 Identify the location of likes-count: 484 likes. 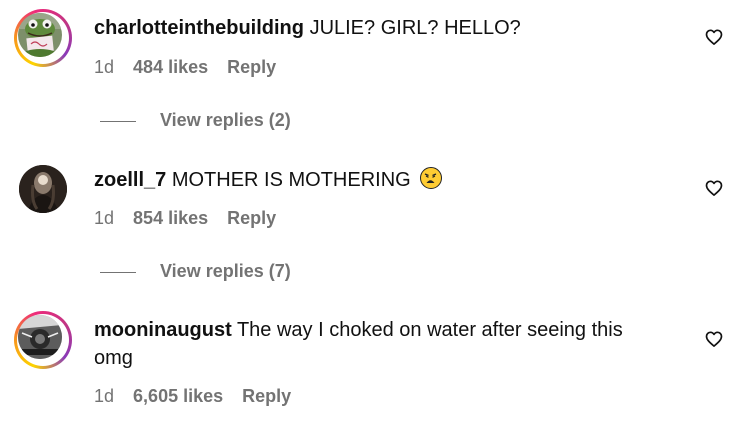
(170, 67).